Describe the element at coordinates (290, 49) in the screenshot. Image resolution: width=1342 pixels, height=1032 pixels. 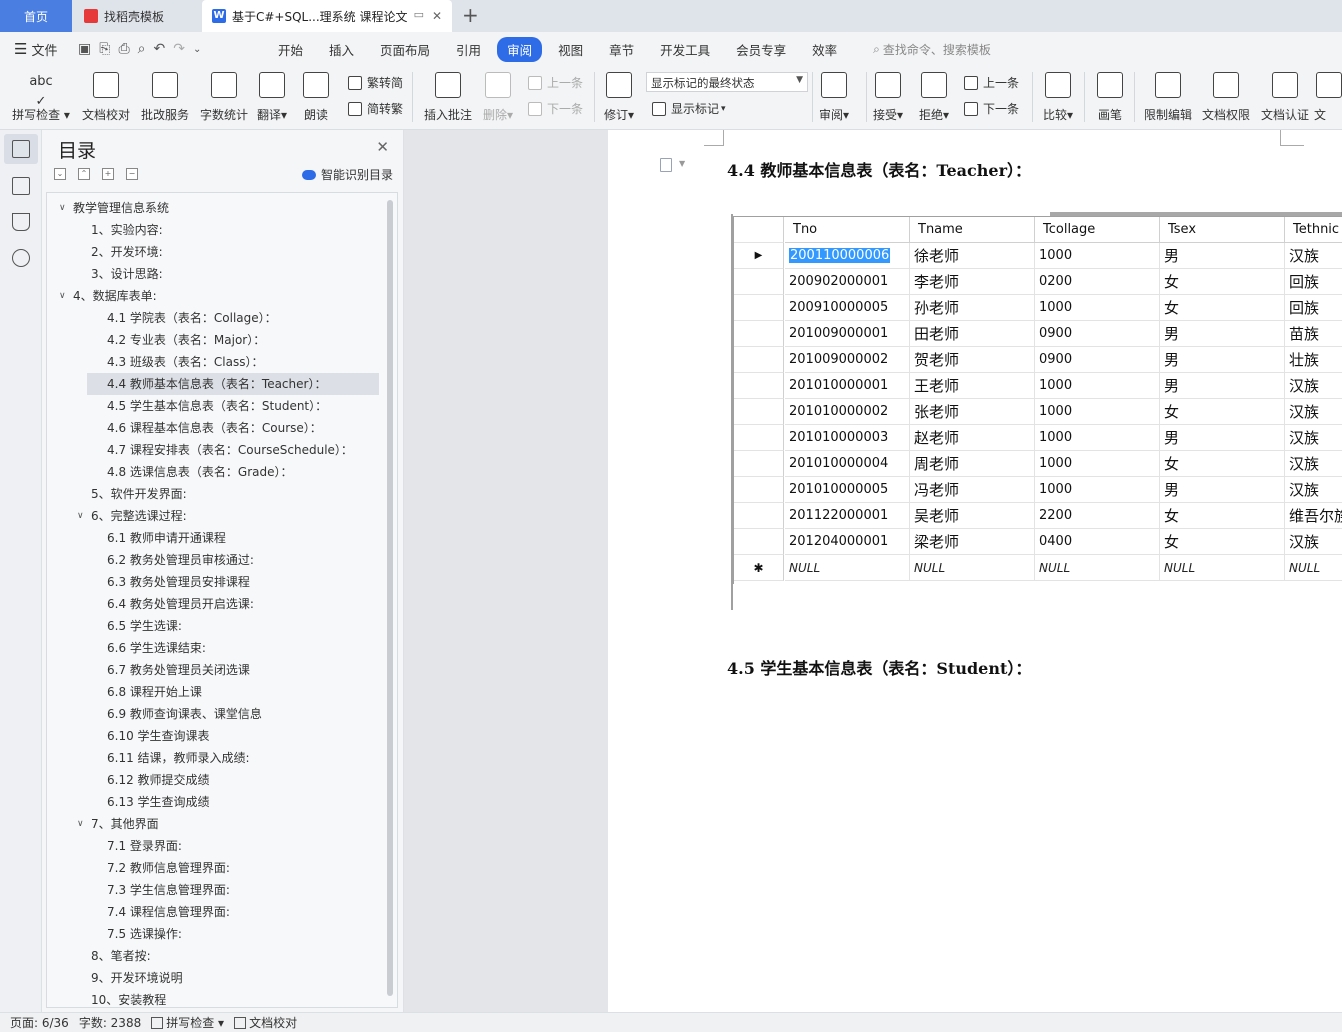
I see `menu-item: 开始` at that location.